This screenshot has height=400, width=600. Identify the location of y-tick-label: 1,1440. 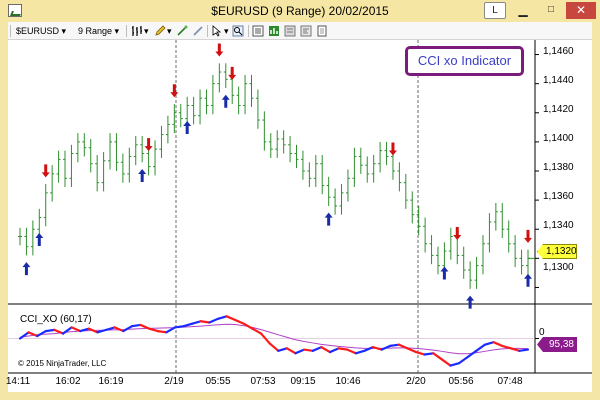
(558, 80).